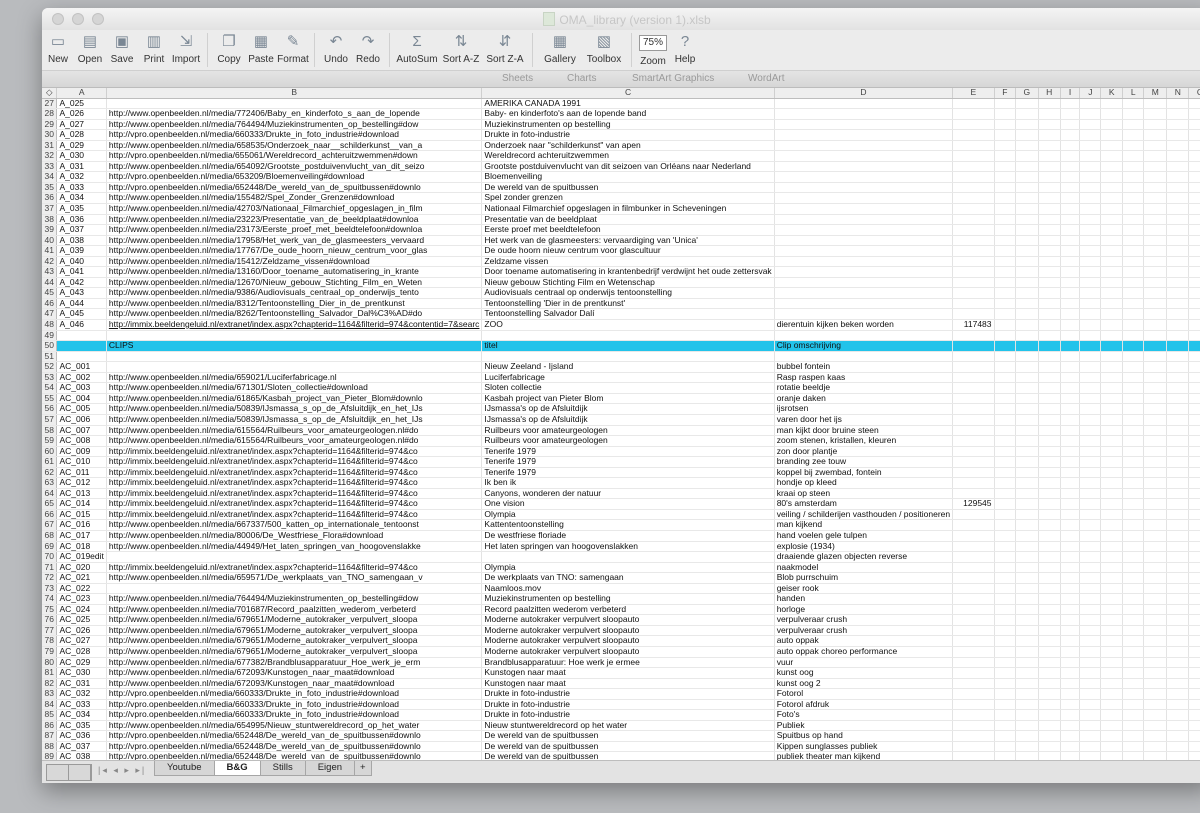  I want to click on cell-title: Drukte in foto-industrie, so click(628, 694).